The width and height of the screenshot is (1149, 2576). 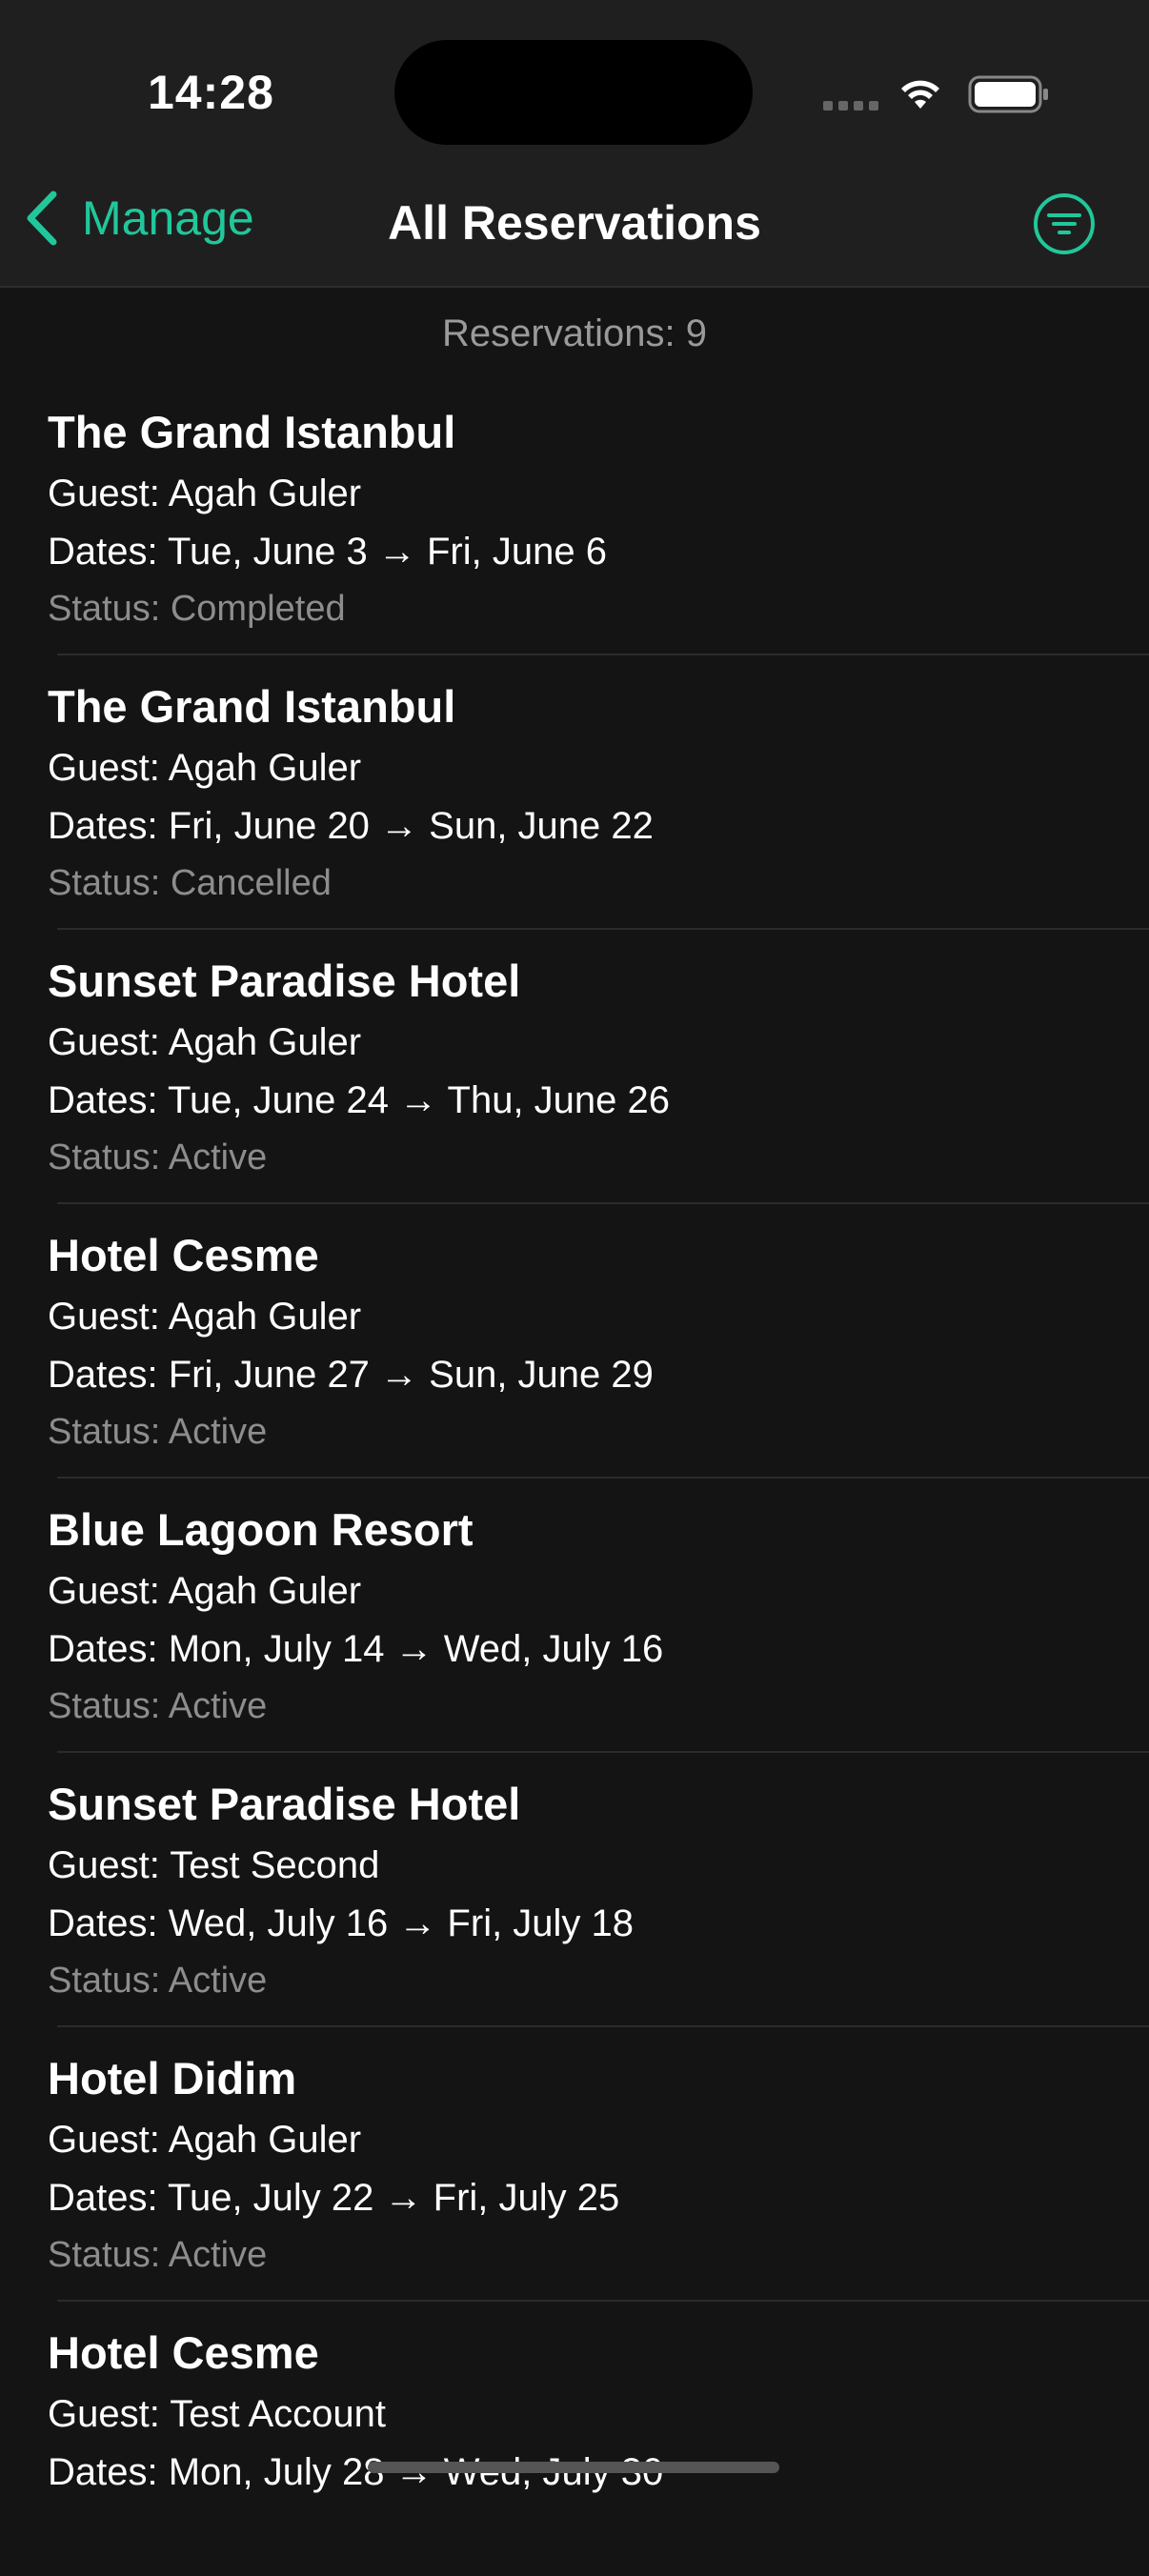 What do you see at coordinates (356, 1649) in the screenshot?
I see `reservation-dates: Dates: Mon, July 14 → Wed, July 16` at bounding box center [356, 1649].